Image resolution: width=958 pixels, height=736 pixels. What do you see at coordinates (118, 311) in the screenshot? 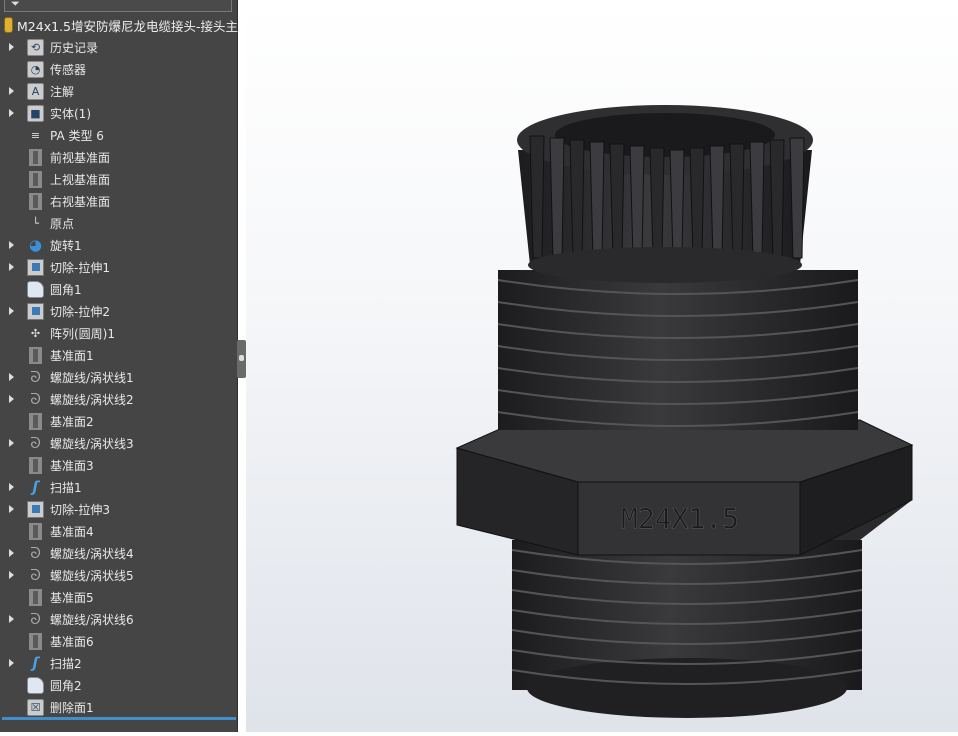
I see `tree-item: 切除-拉伸2` at bounding box center [118, 311].